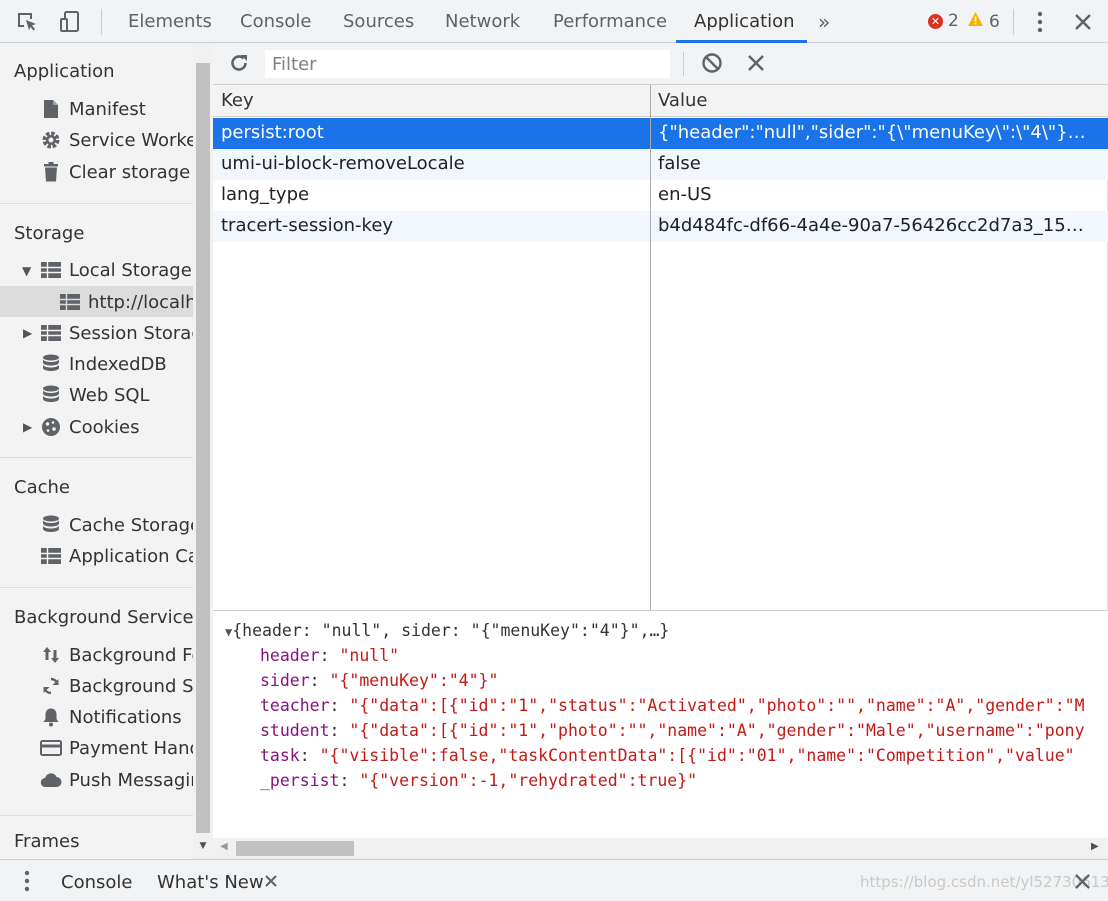 The image size is (1108, 901). What do you see at coordinates (275, 21) in the screenshot?
I see `tab-console: Console` at bounding box center [275, 21].